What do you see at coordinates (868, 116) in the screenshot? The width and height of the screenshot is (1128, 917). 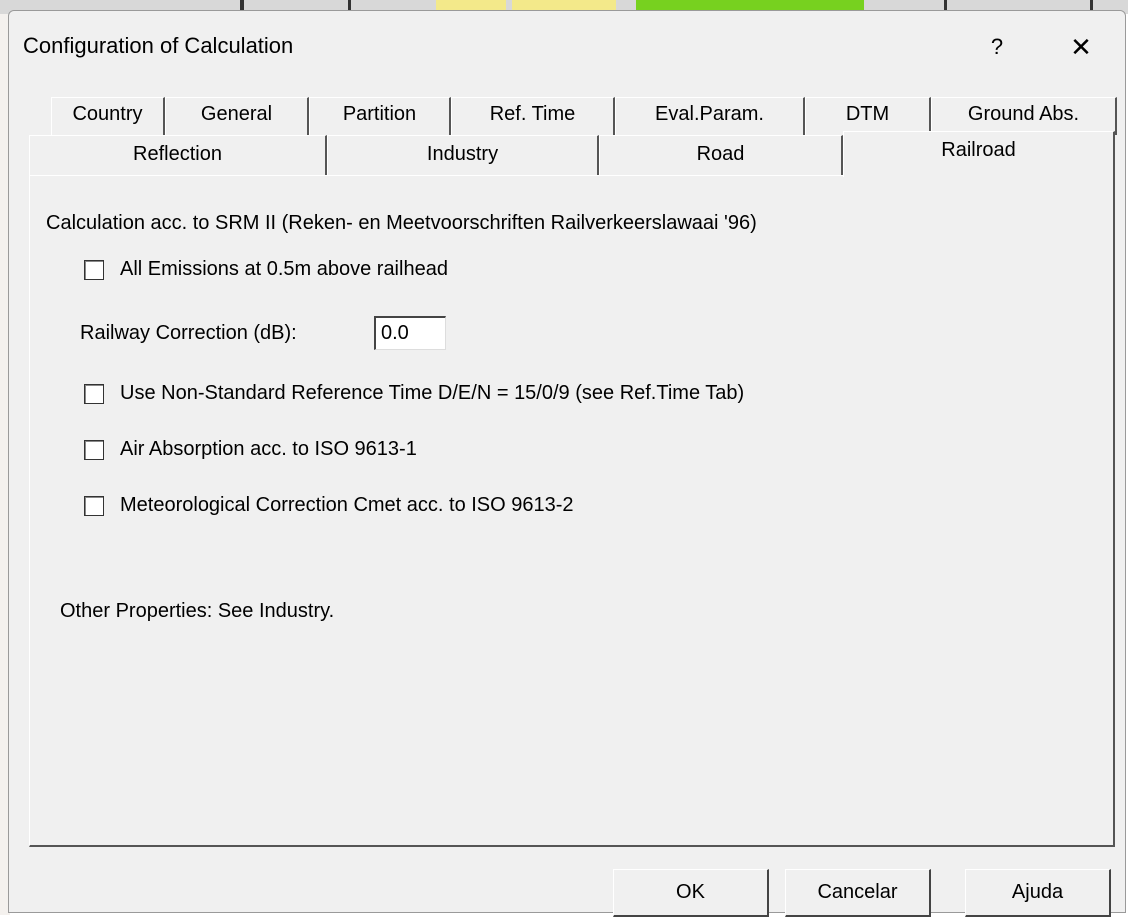 I see `tab-dtm: DTM` at bounding box center [868, 116].